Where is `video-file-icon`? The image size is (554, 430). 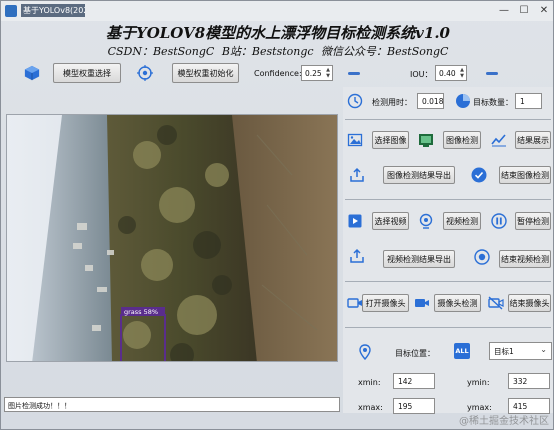 video-file-icon is located at coordinates (355, 221).